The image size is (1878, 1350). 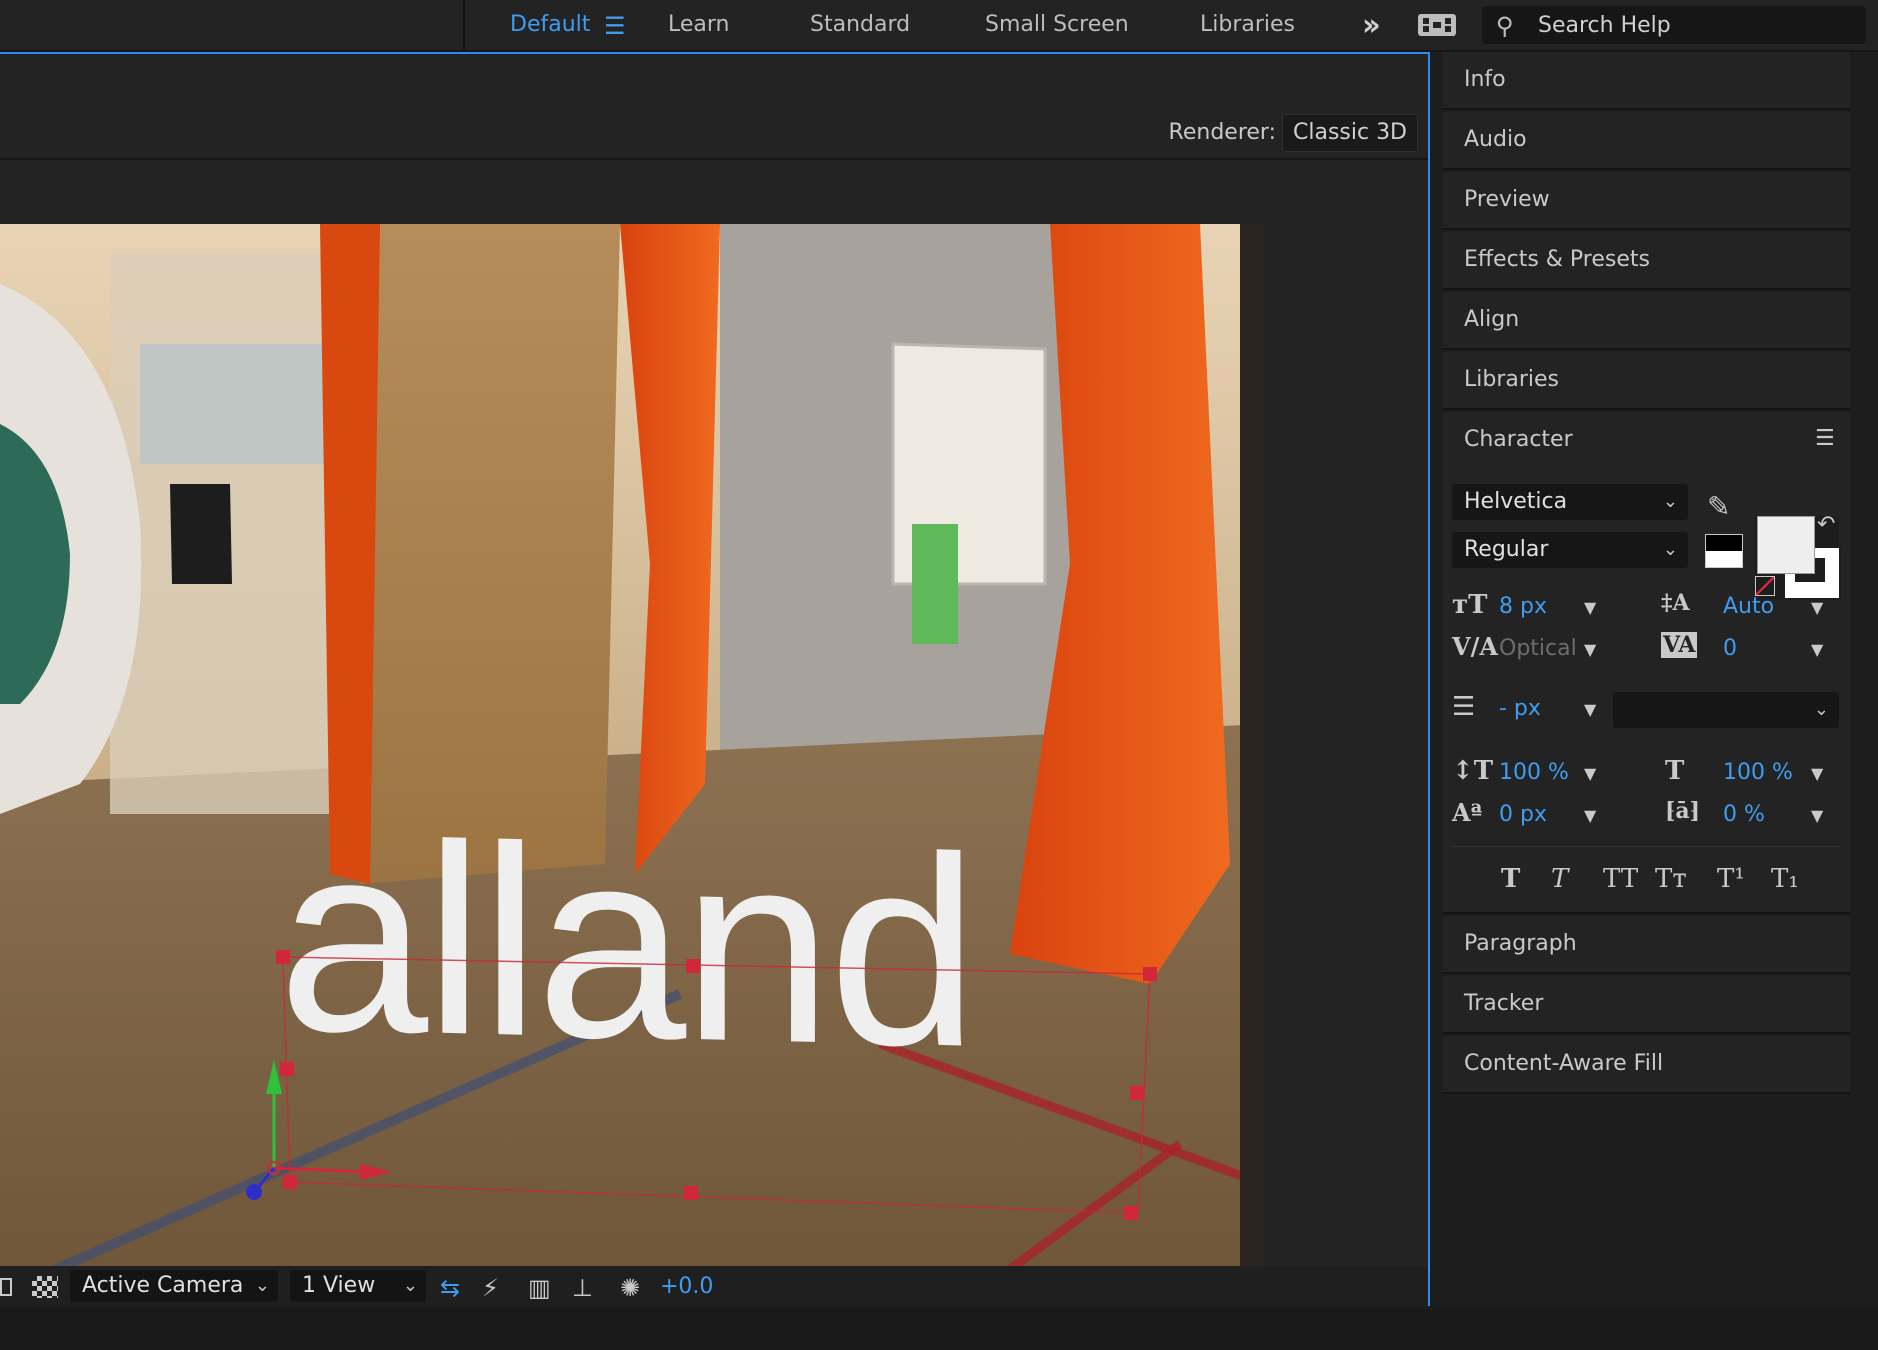 What do you see at coordinates (1523, 814) in the screenshot?
I see `baseline-shift-value: 0 px` at bounding box center [1523, 814].